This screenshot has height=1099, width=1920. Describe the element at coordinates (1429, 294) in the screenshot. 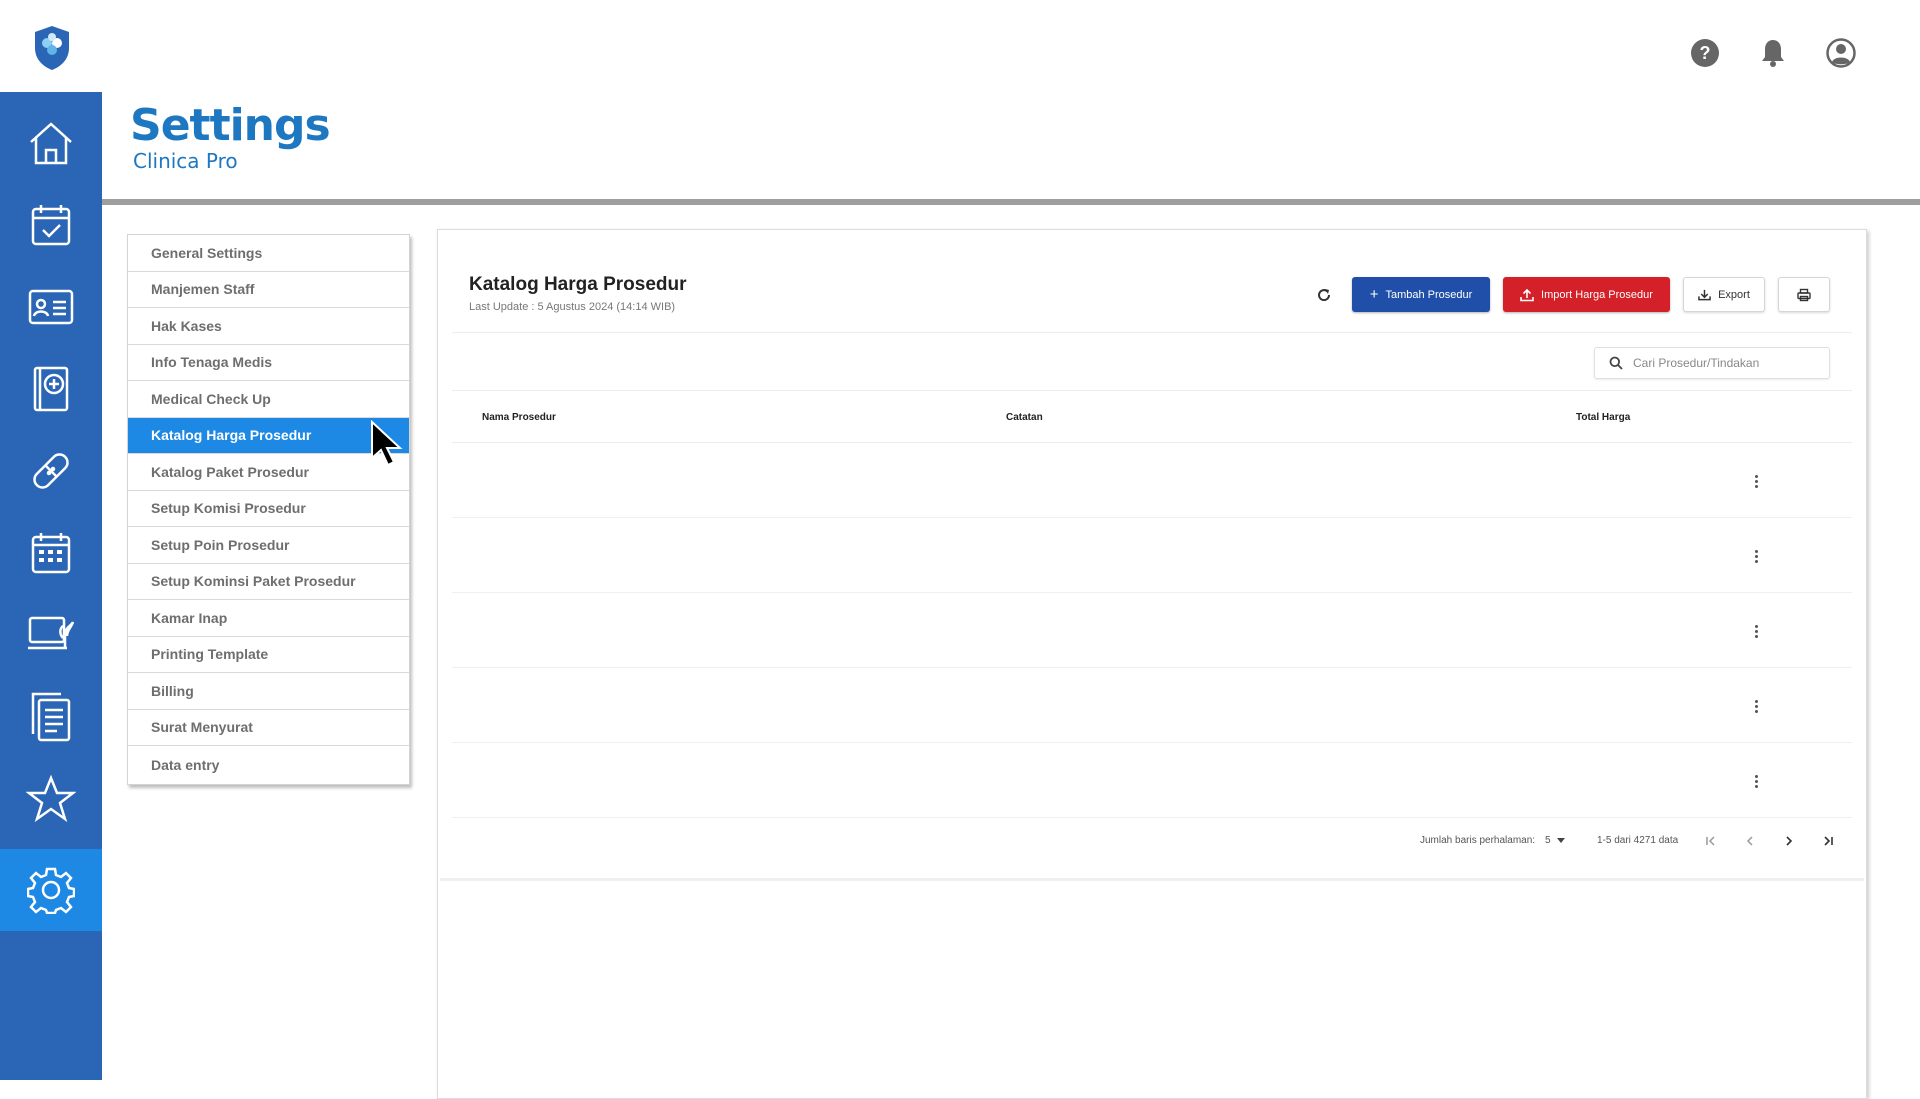

I see `add-procedure-label: Tambah Prosedur` at that location.